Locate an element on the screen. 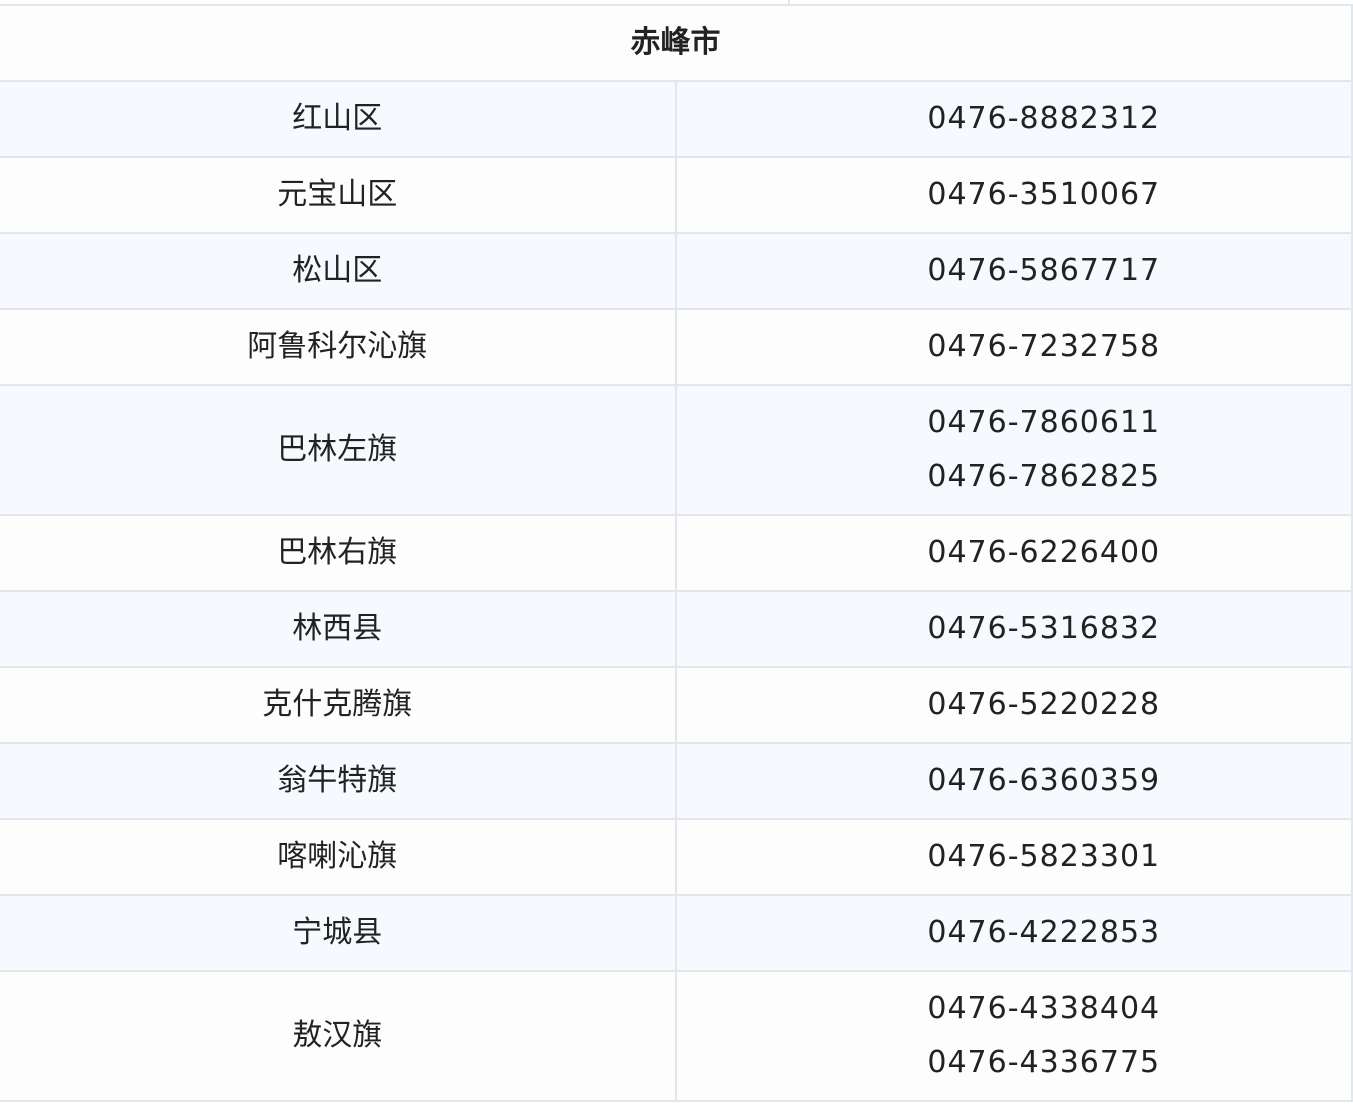  phone-cell: 0476-7232758 is located at coordinates (1013, 347).